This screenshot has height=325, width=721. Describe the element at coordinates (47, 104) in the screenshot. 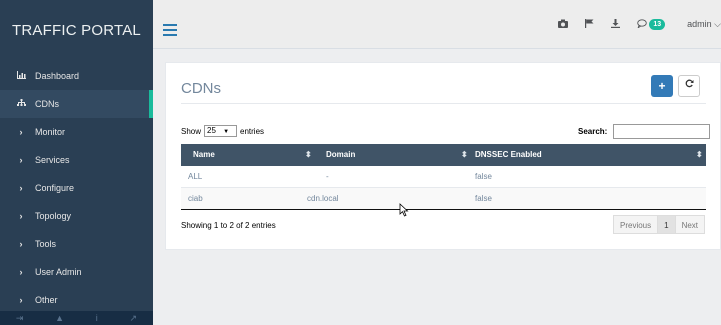

I see `sidebar-item-label: CDNs` at that location.